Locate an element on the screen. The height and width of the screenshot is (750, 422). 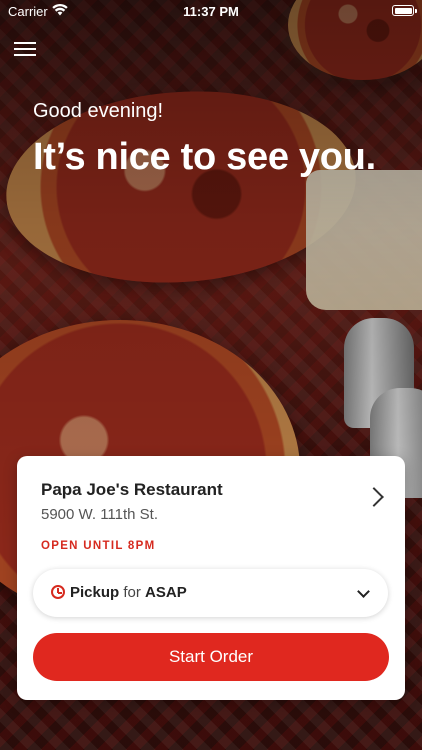
order-connector: for is located at coordinates (132, 592).